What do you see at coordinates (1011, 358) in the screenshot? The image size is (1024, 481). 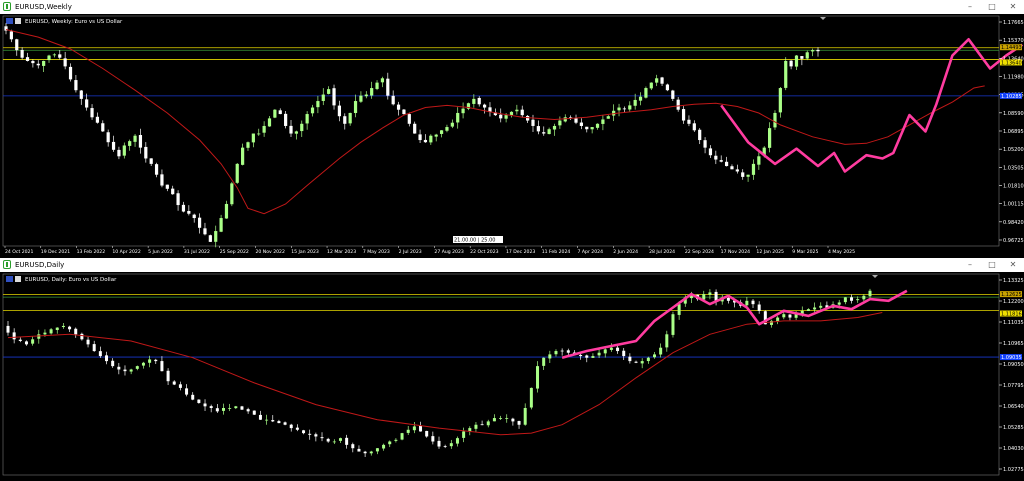 I see `price-label: 1.09035` at bounding box center [1011, 358].